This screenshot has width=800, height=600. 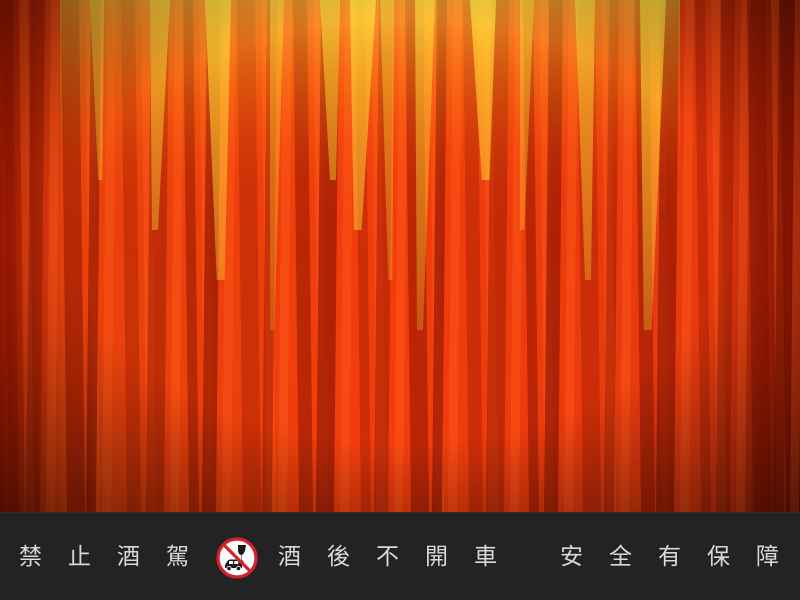 What do you see at coordinates (237, 558) in the screenshot?
I see `no-drink-driving-icon` at bounding box center [237, 558].